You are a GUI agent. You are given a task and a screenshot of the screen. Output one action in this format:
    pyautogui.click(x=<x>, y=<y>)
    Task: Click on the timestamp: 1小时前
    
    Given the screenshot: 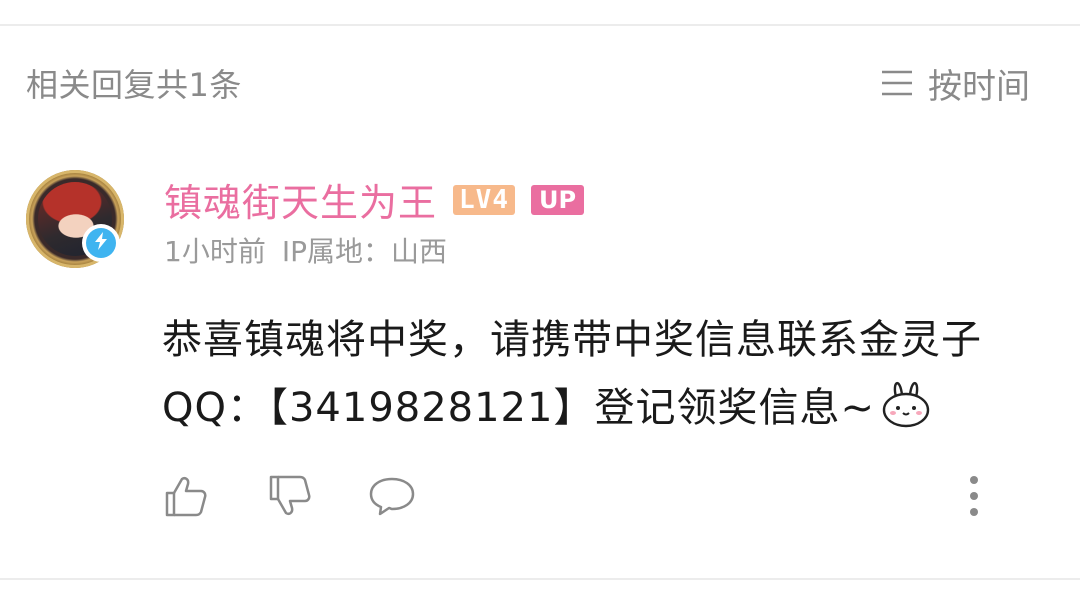 What is the action you would take?
    pyautogui.click(x=215, y=251)
    